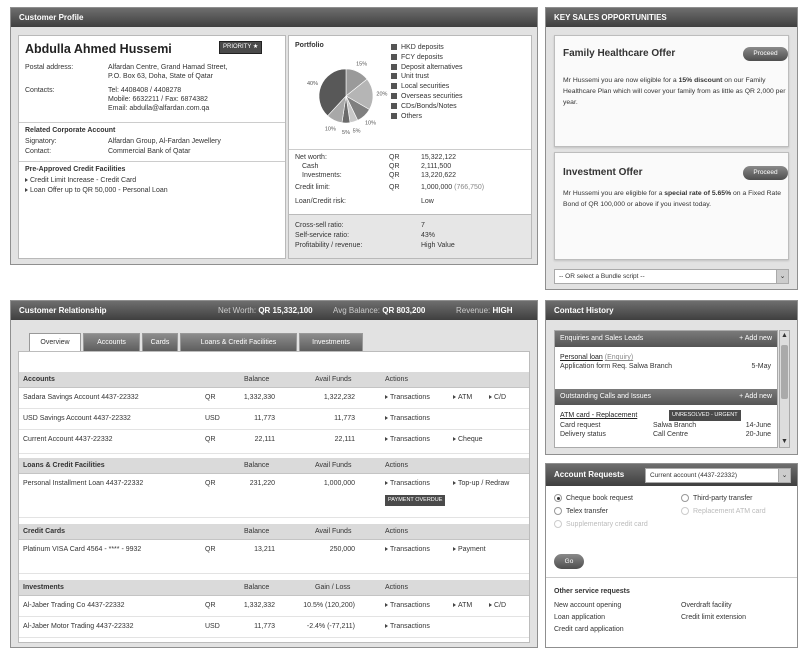 This screenshot has width=803, height=658. What do you see at coordinates (427, 201) in the screenshot?
I see `loan-risk-value: Low` at bounding box center [427, 201].